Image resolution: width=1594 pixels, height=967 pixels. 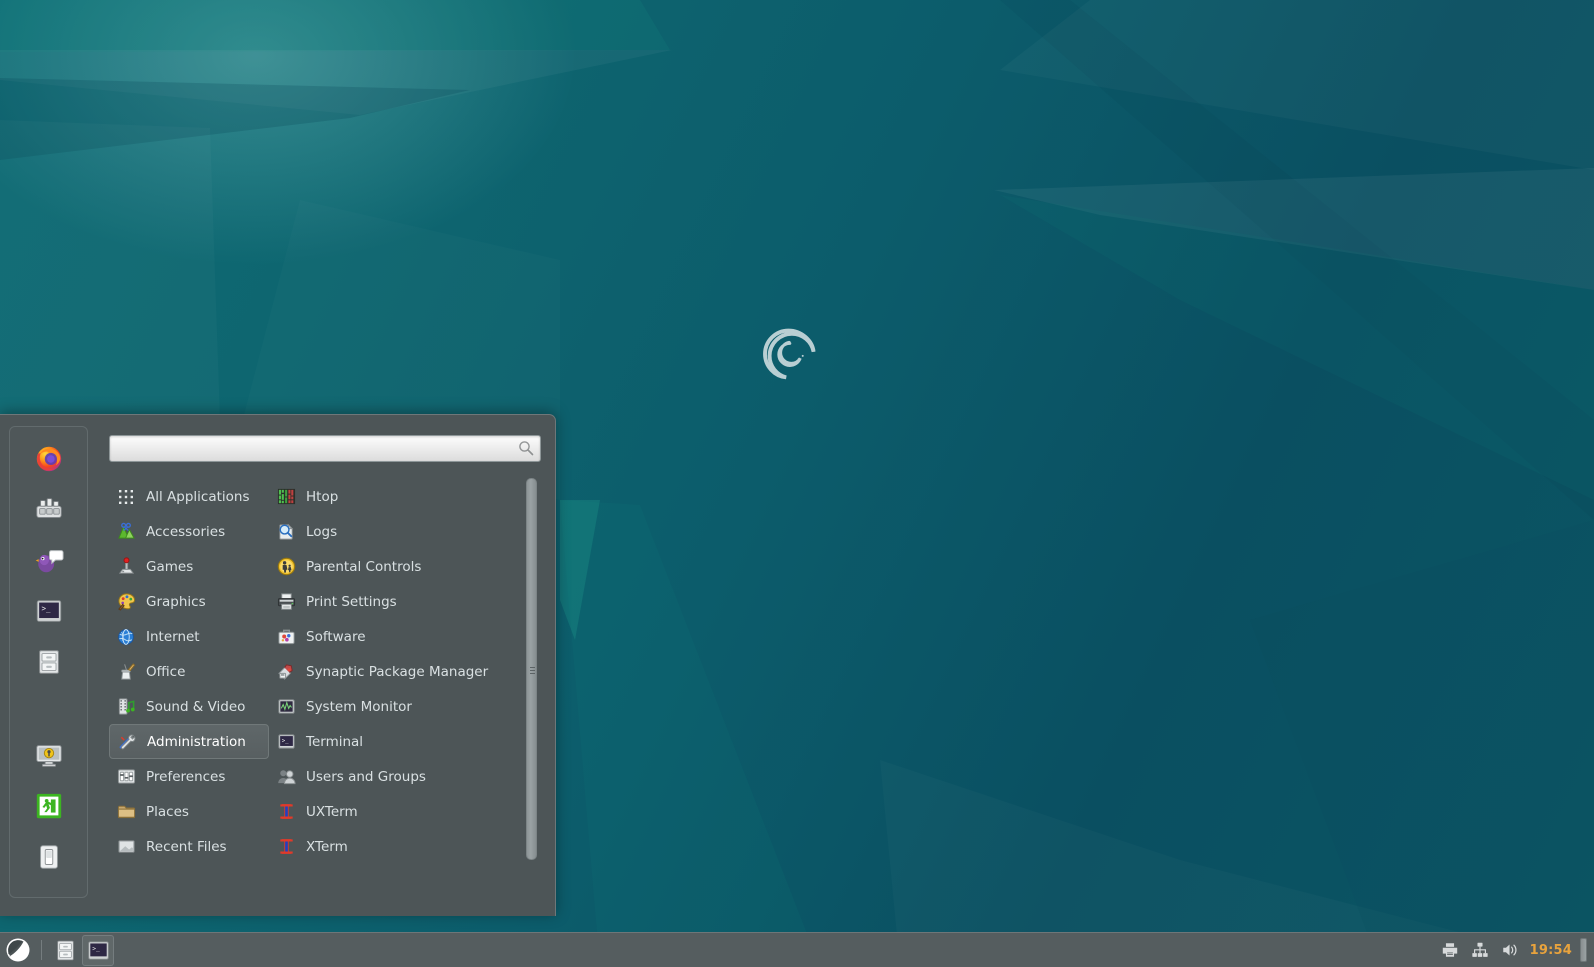 I want to click on app-label: Terminal, so click(x=335, y=741).